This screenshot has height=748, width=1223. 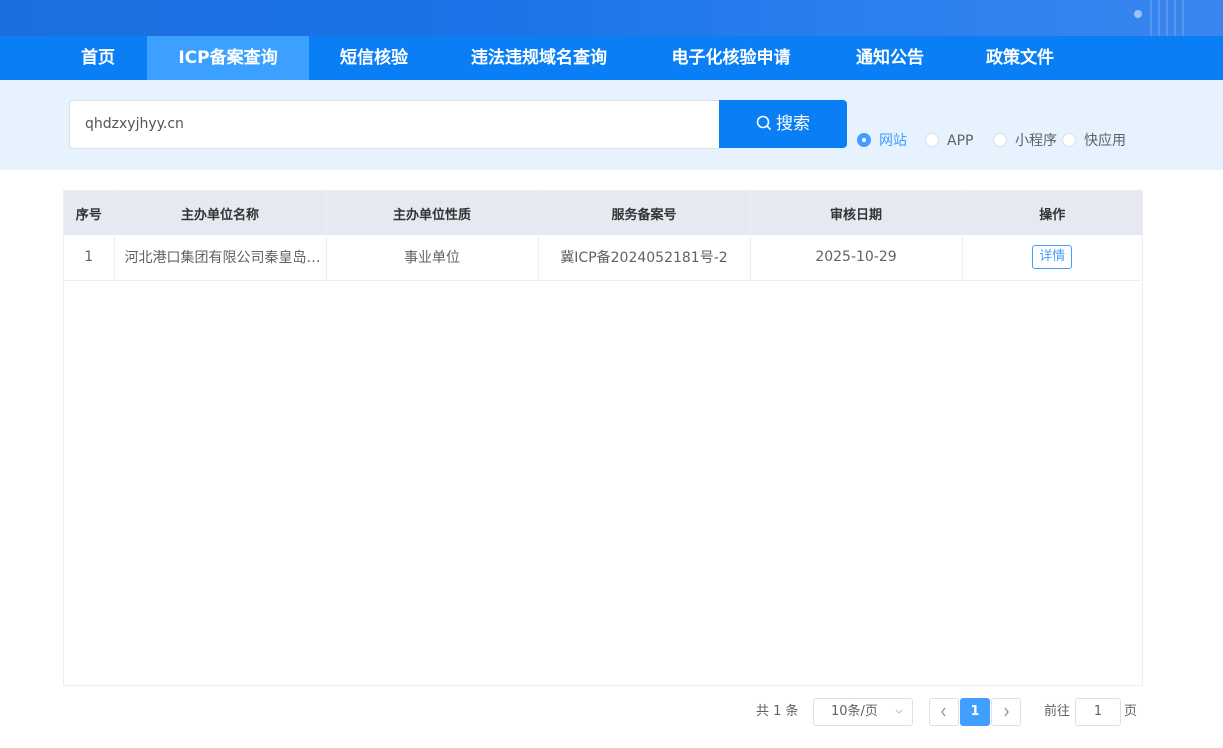 I want to click on next-page-button, so click(x=1006, y=712).